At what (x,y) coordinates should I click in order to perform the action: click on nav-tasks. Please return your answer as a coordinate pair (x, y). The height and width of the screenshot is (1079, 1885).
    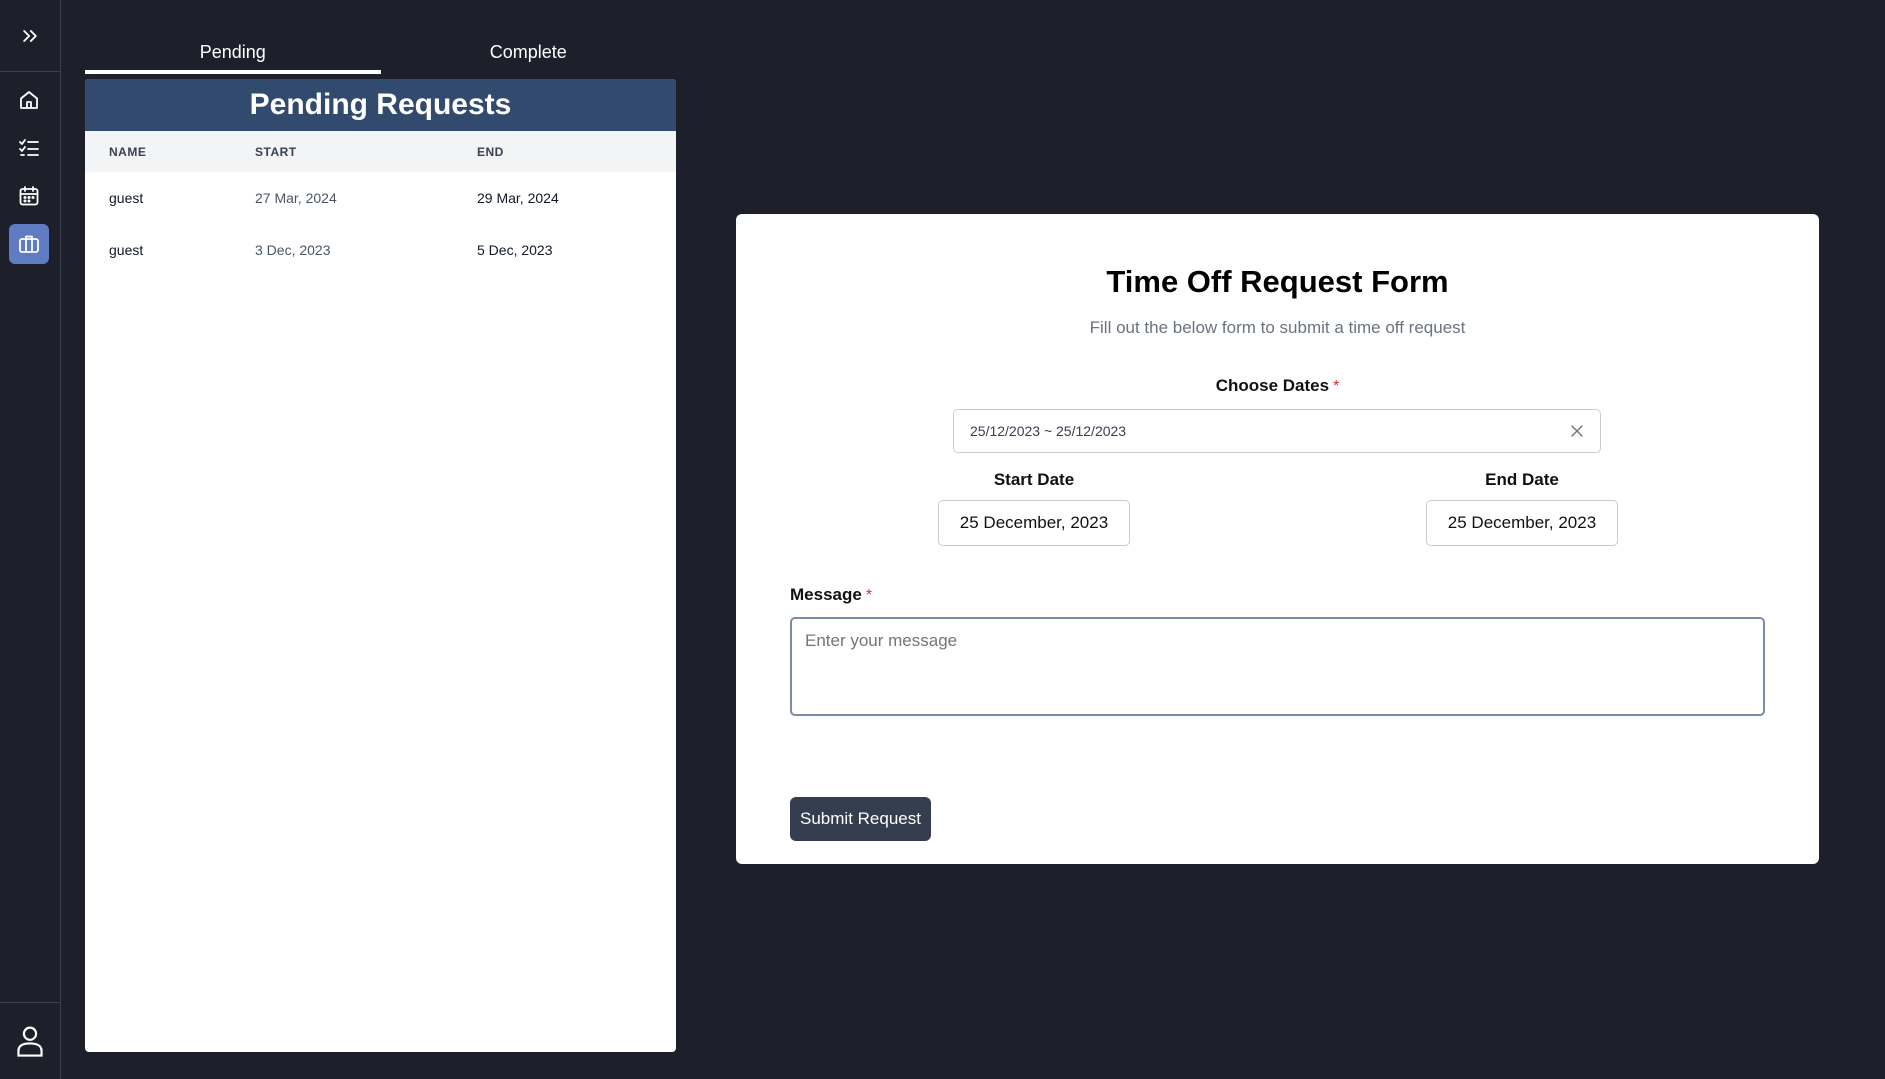
    Looking at the image, I should click on (29, 148).